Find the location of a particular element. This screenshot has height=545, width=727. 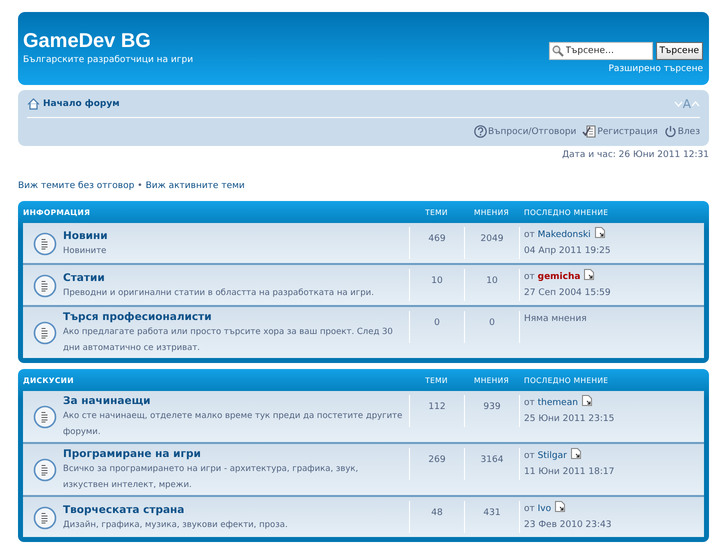

topics-count: 48 is located at coordinates (436, 517).